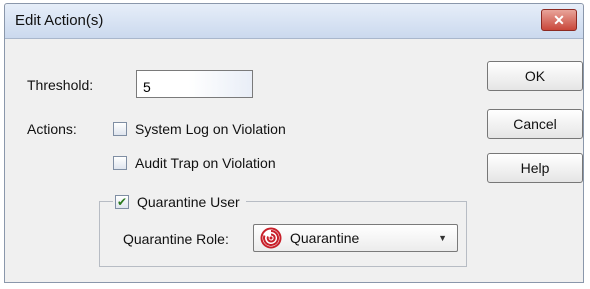 The height and width of the screenshot is (289, 590). Describe the element at coordinates (294, 21) in the screenshot. I see `title-bar: Edit Action(s) ✕` at that location.